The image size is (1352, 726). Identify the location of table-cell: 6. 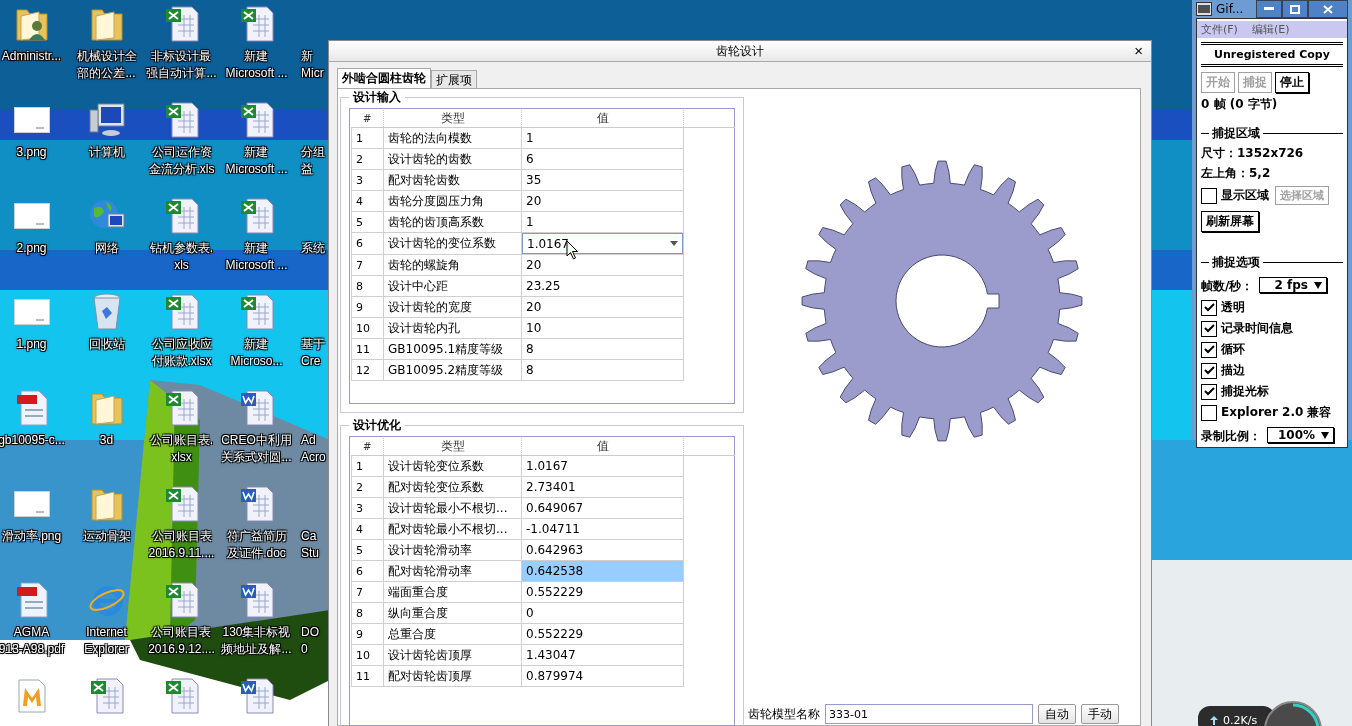
(367, 243).